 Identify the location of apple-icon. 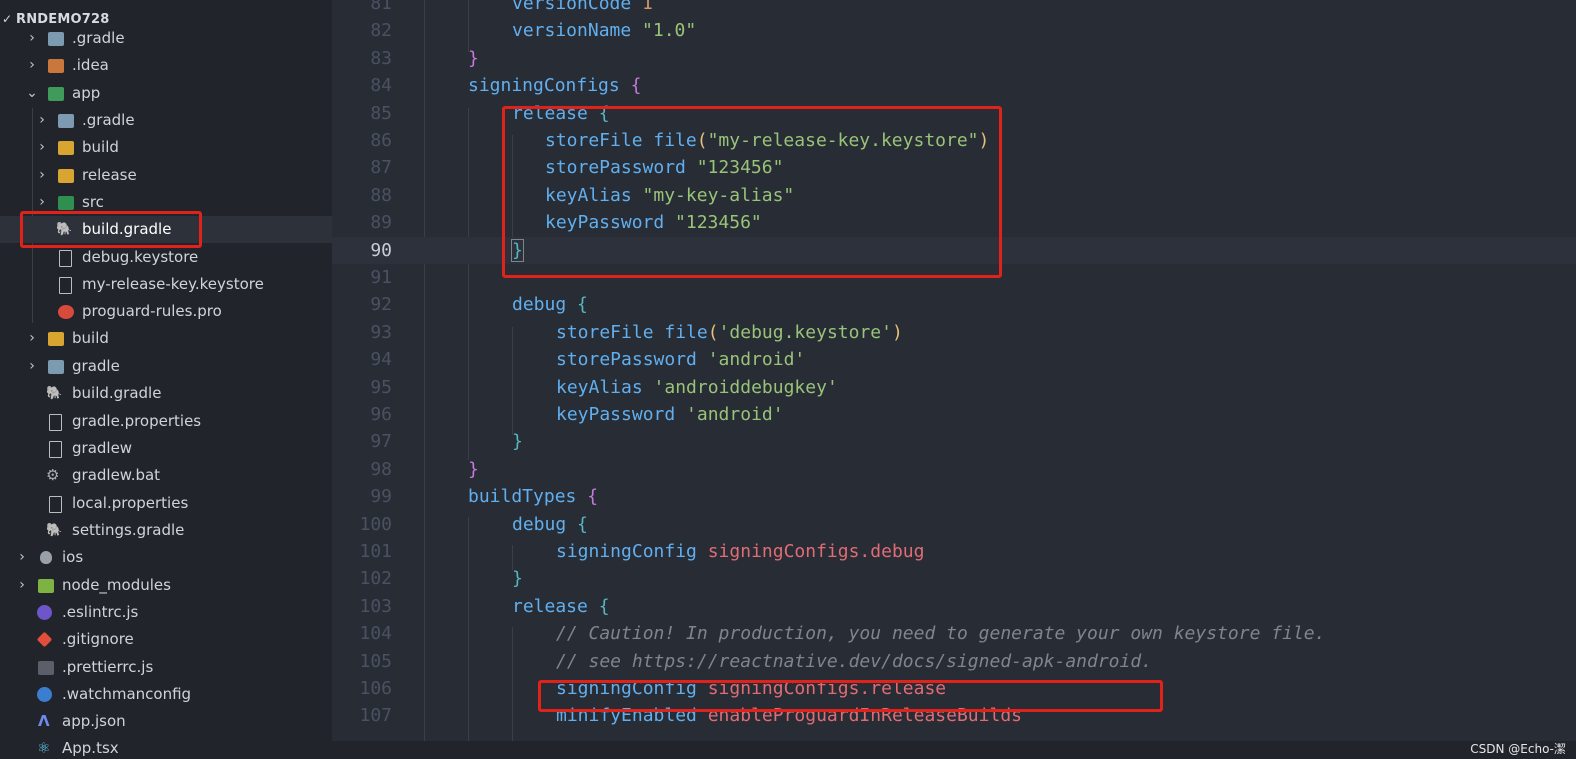
(46, 557).